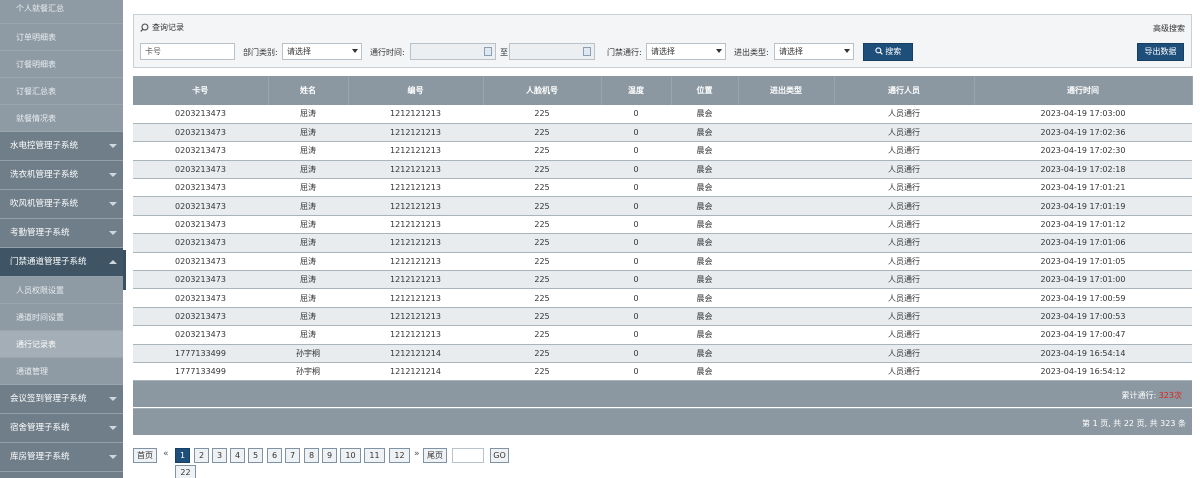 The height and width of the screenshot is (478, 1200). I want to click on page-button: 7, so click(292, 455).